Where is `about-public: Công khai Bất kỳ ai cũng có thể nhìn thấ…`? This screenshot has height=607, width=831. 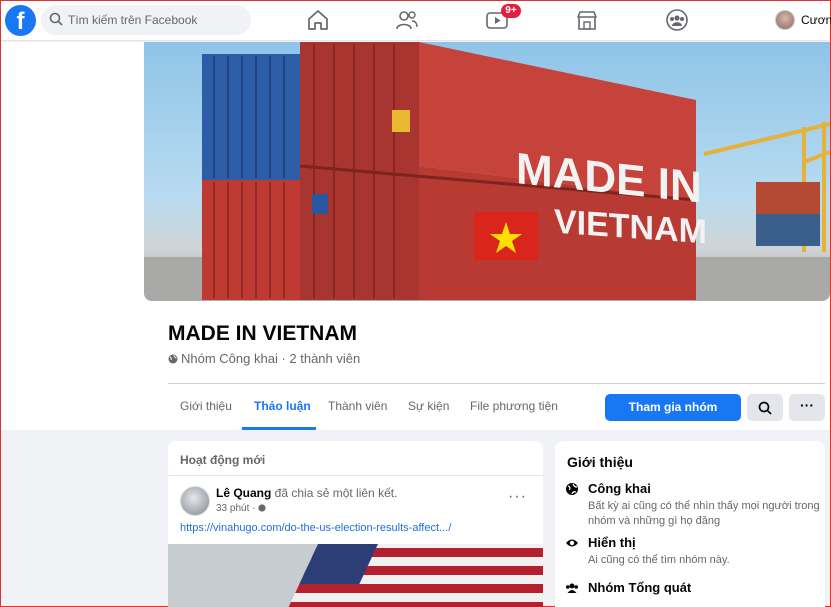 about-public: Công khai Bất kỳ ai cũng có thể nhìn thấ… is located at coordinates (692, 504).